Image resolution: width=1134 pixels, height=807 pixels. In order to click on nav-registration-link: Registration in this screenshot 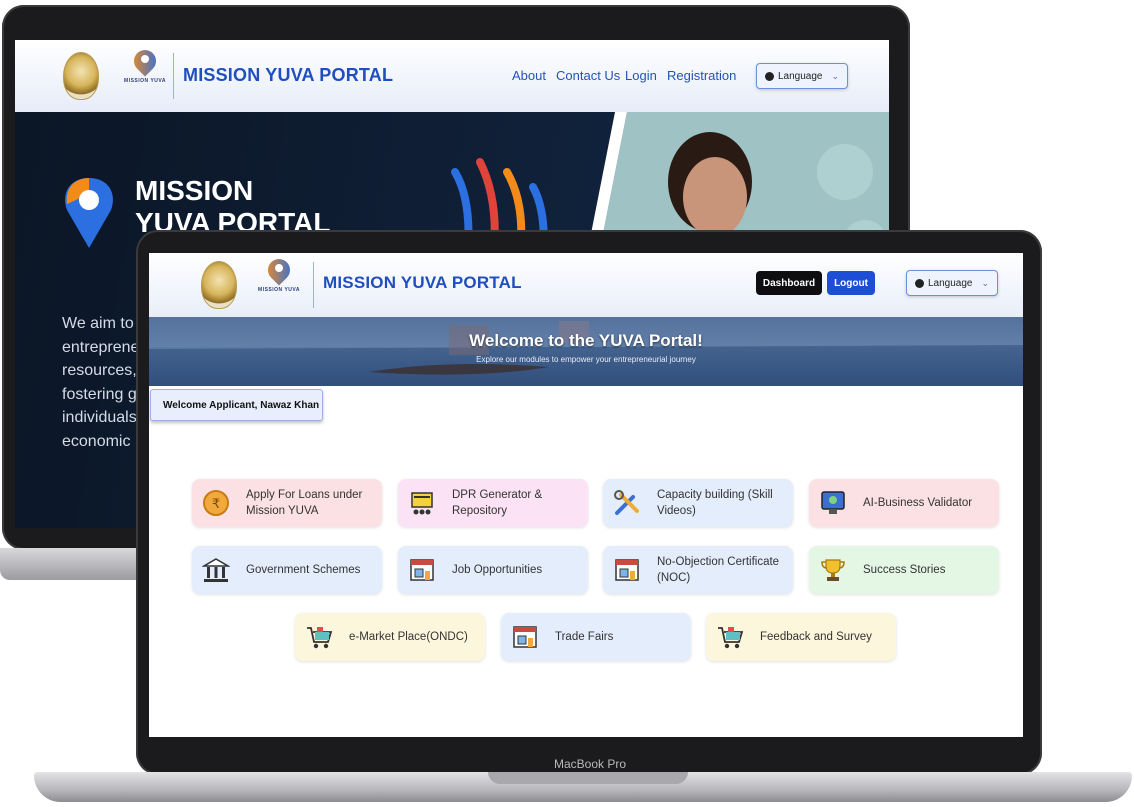, I will do `click(701, 75)`.